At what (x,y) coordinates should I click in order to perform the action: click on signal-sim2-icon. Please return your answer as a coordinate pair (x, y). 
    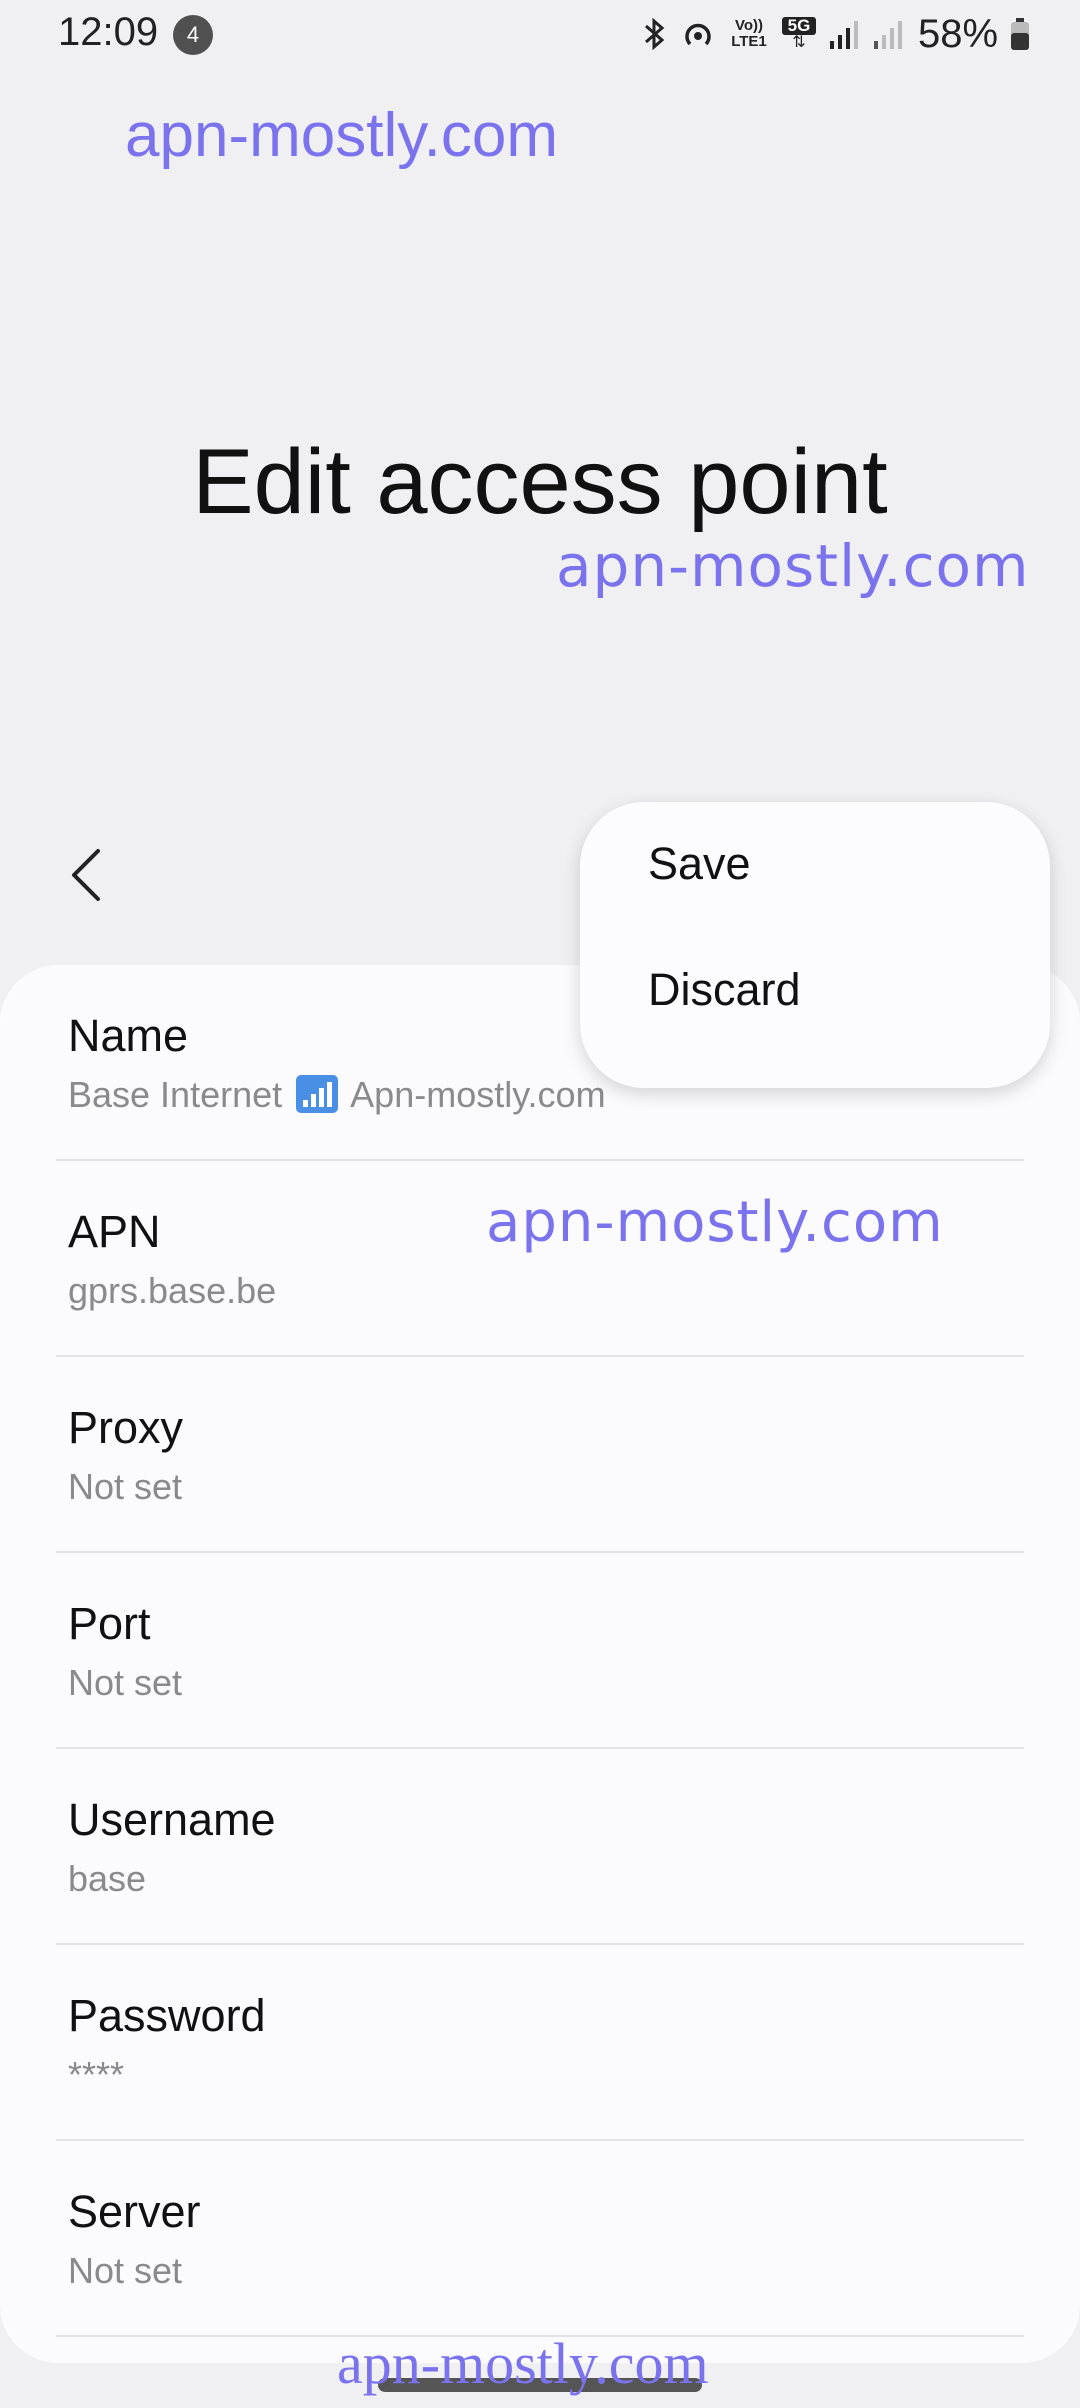
    Looking at the image, I should click on (888, 35).